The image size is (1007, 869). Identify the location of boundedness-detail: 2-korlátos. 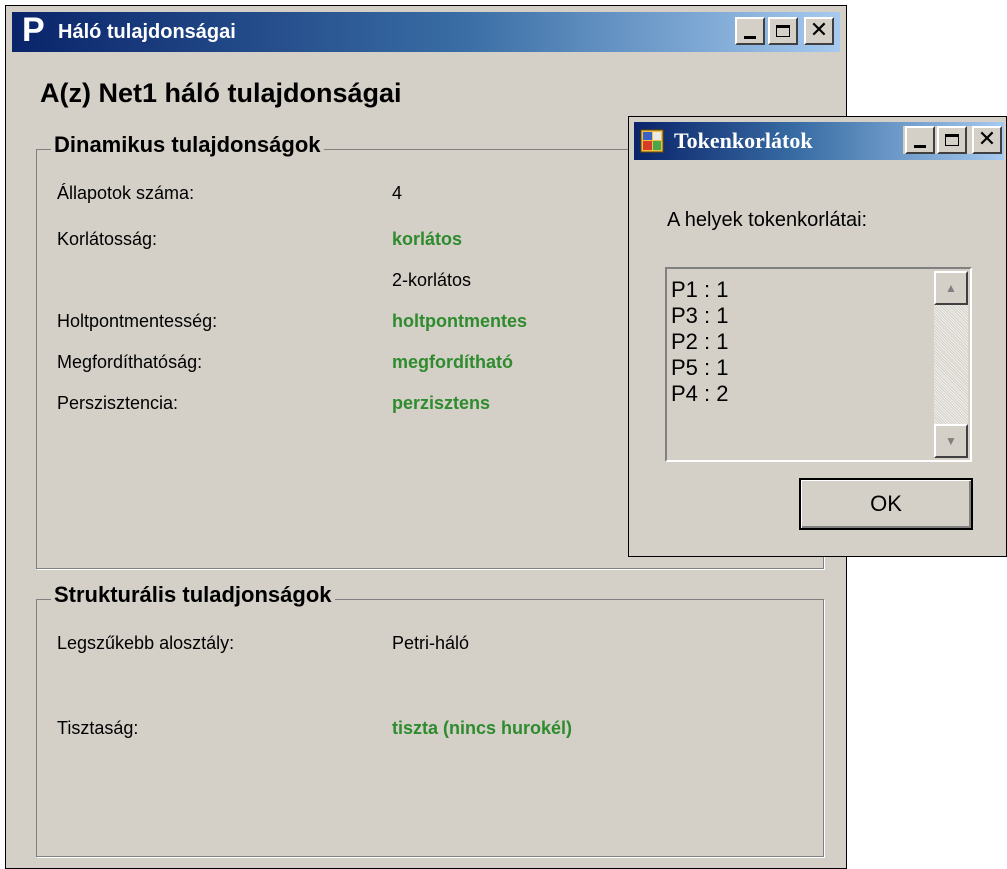
(432, 280).